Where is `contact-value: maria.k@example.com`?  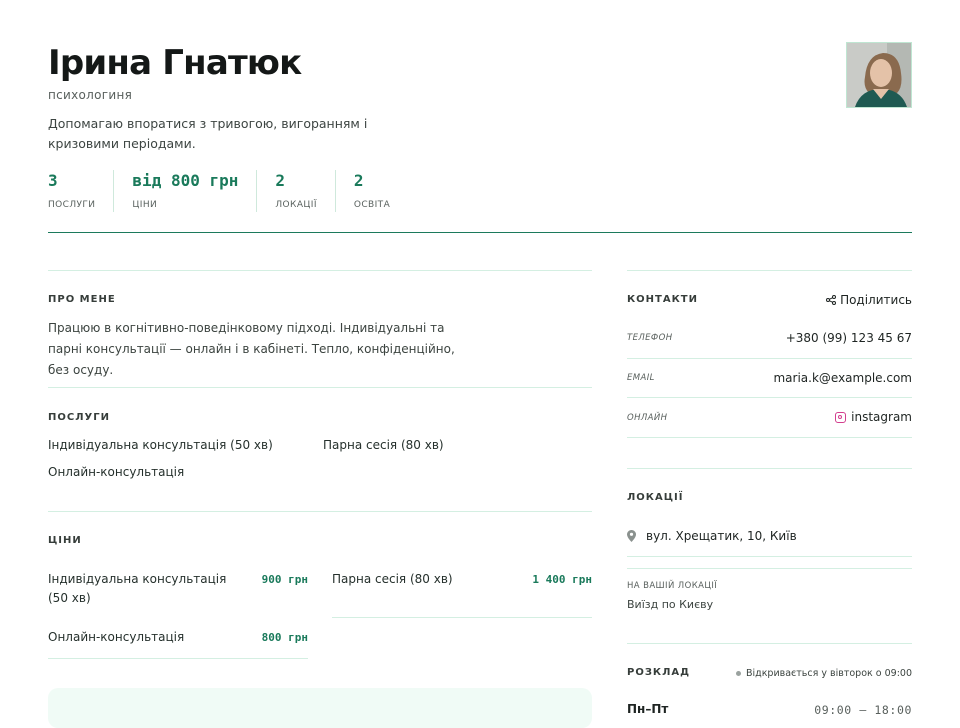
contact-value: maria.k@example.com is located at coordinates (842, 378).